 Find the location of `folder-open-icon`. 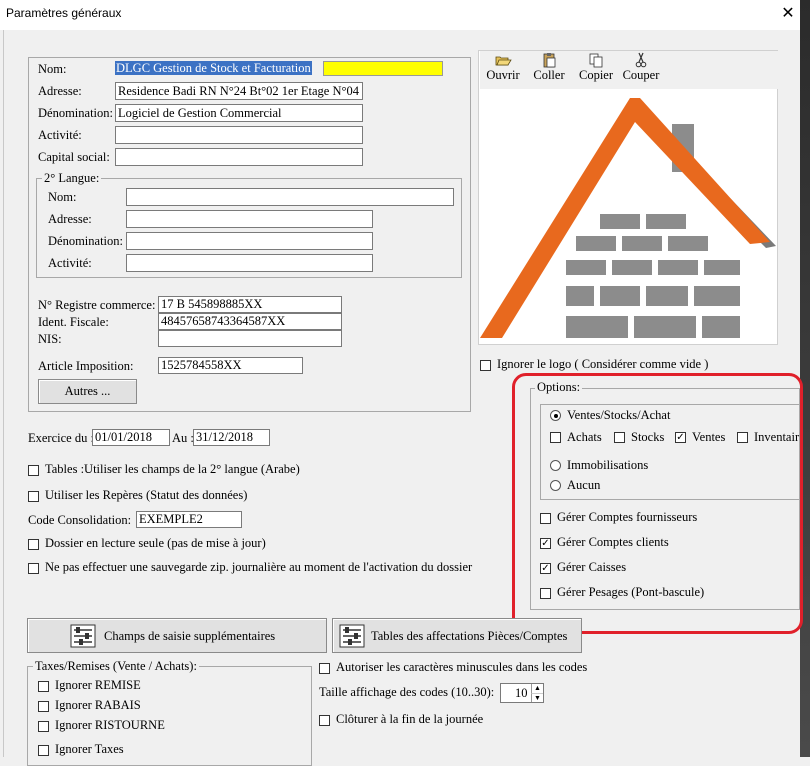

folder-open-icon is located at coordinates (503, 61).